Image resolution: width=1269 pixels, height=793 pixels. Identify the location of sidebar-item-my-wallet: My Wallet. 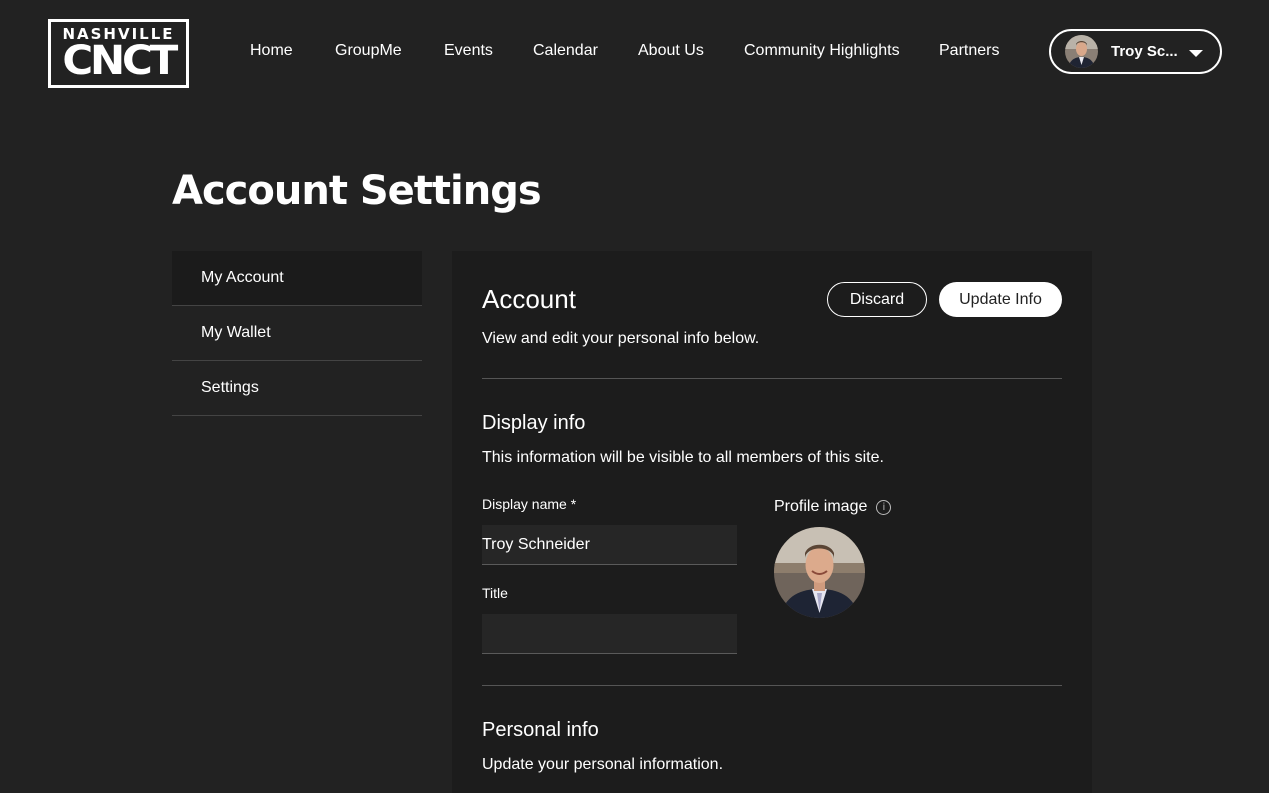
(297, 333).